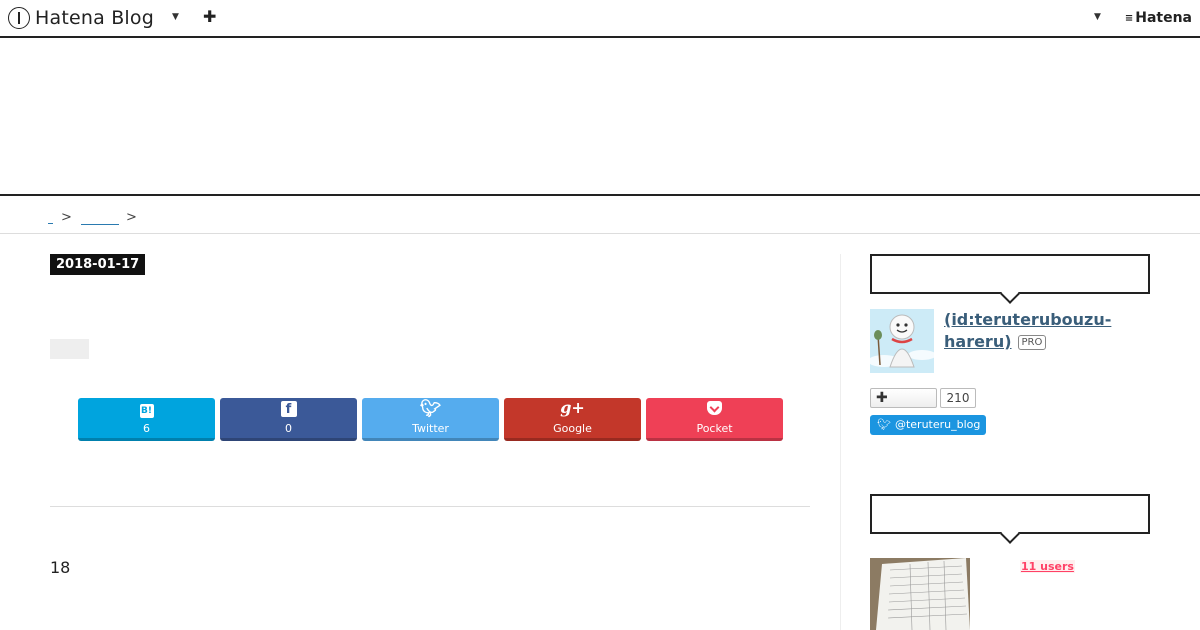  I want to click on profile-name-link: (id:teruterubouzu-hareru) PRO, so click(1044, 331).